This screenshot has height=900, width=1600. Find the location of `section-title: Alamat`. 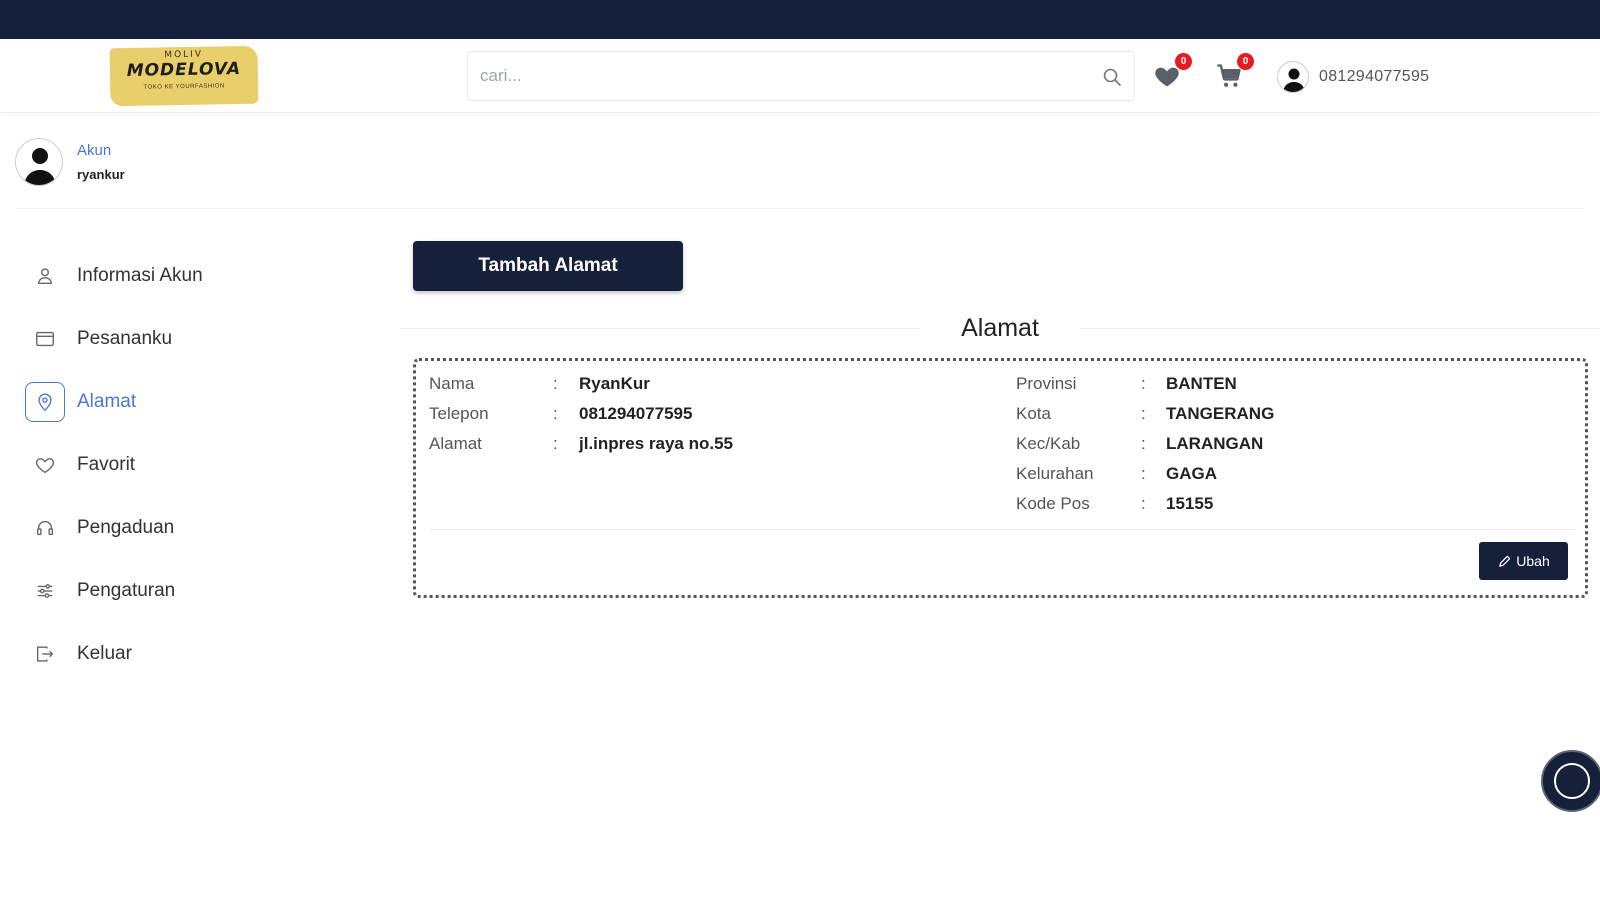

section-title: Alamat is located at coordinates (1000, 328).